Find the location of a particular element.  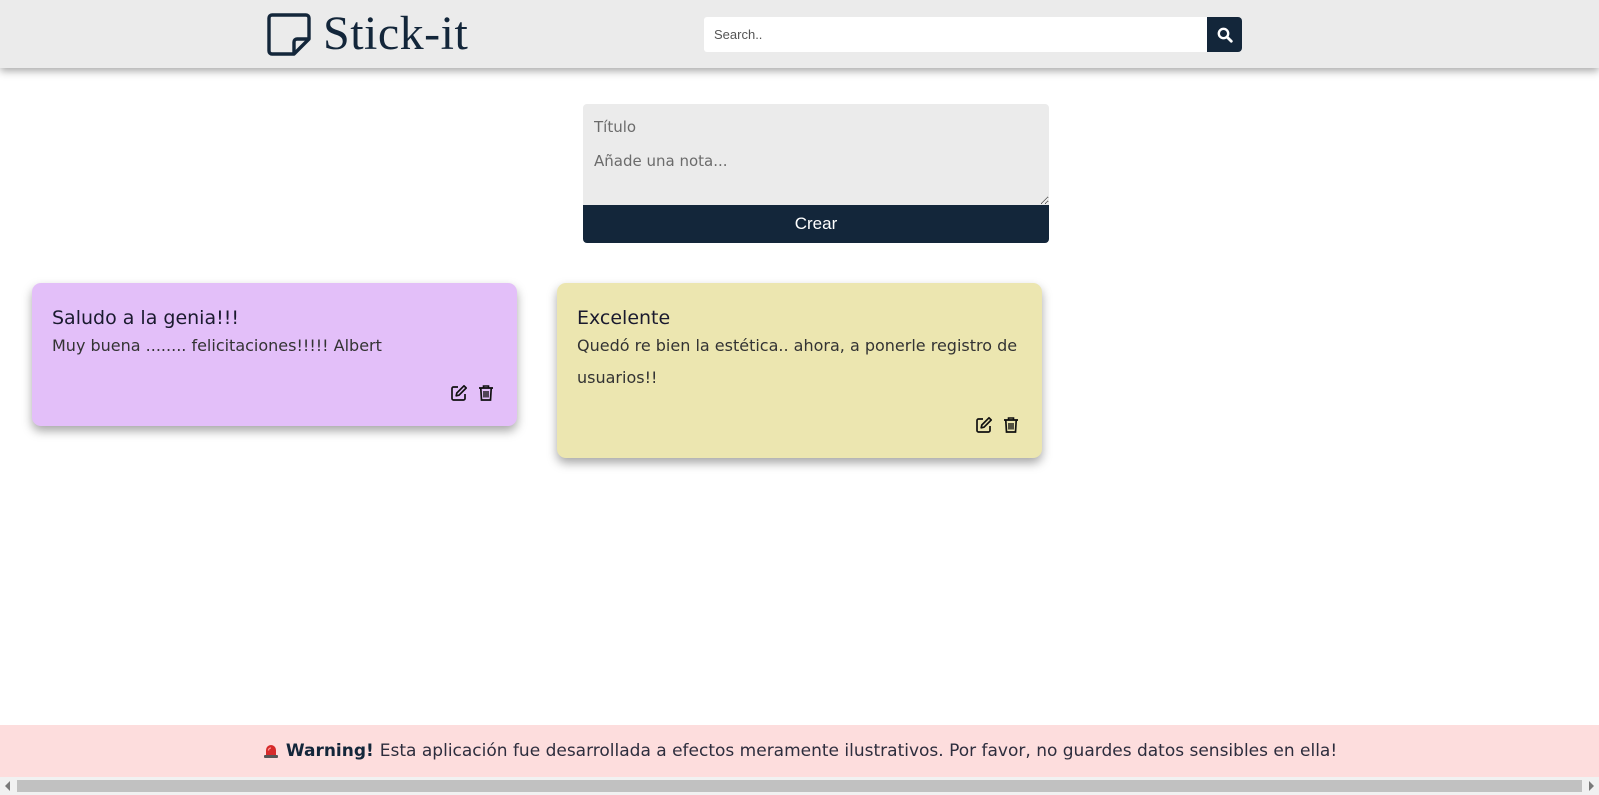

sticky-note-icon is located at coordinates (289, 34).